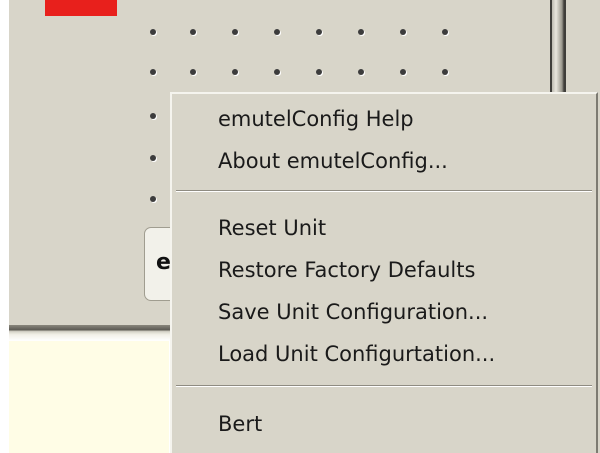  Describe the element at coordinates (163, 262) in the screenshot. I see `partial-button-label: e` at that location.